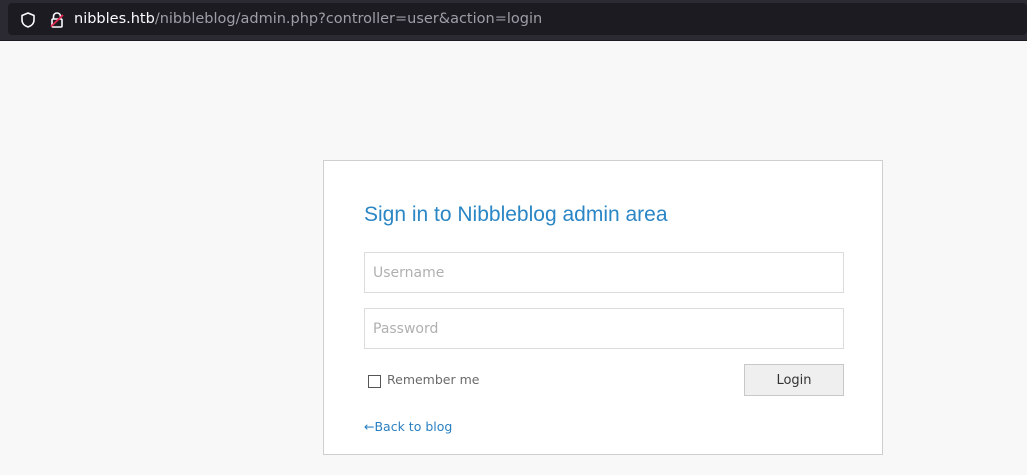 This screenshot has height=475, width=1027. What do you see at coordinates (604, 328) in the screenshot?
I see `password-input` at bounding box center [604, 328].